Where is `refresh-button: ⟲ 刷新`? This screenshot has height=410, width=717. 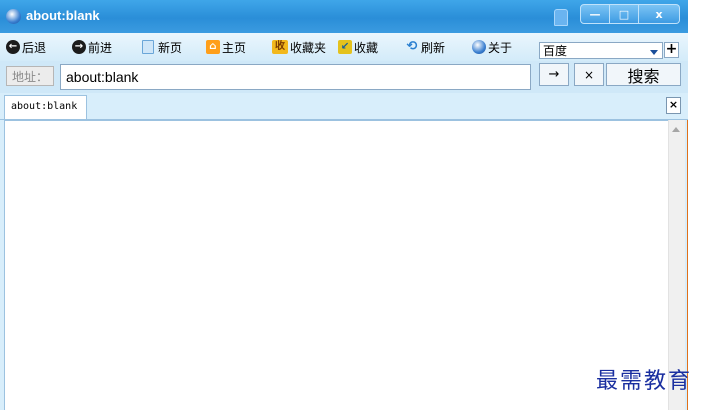 refresh-button: ⟲ 刷新 is located at coordinates (425, 47).